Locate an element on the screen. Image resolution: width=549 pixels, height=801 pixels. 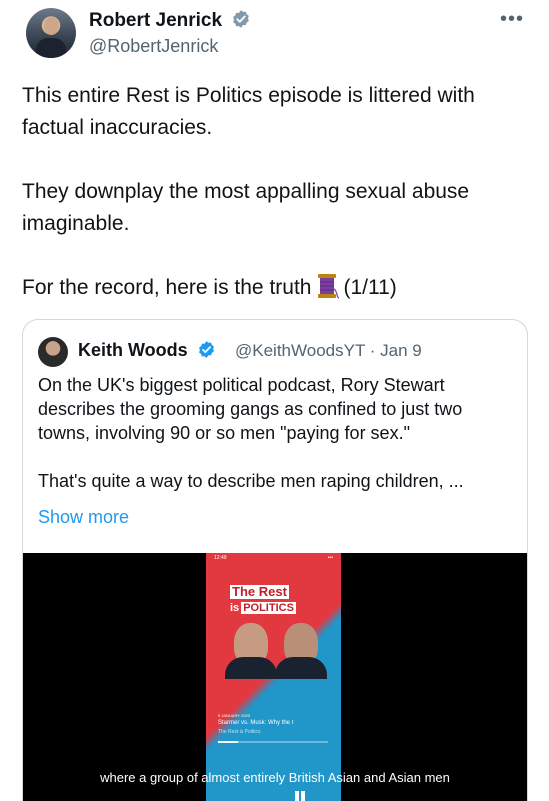
avatar-face is located at coordinates (51, 26).